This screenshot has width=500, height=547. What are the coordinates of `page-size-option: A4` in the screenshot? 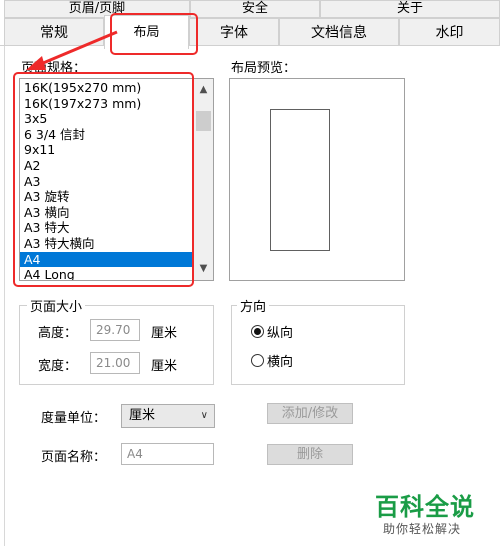 It's located at (106, 259).